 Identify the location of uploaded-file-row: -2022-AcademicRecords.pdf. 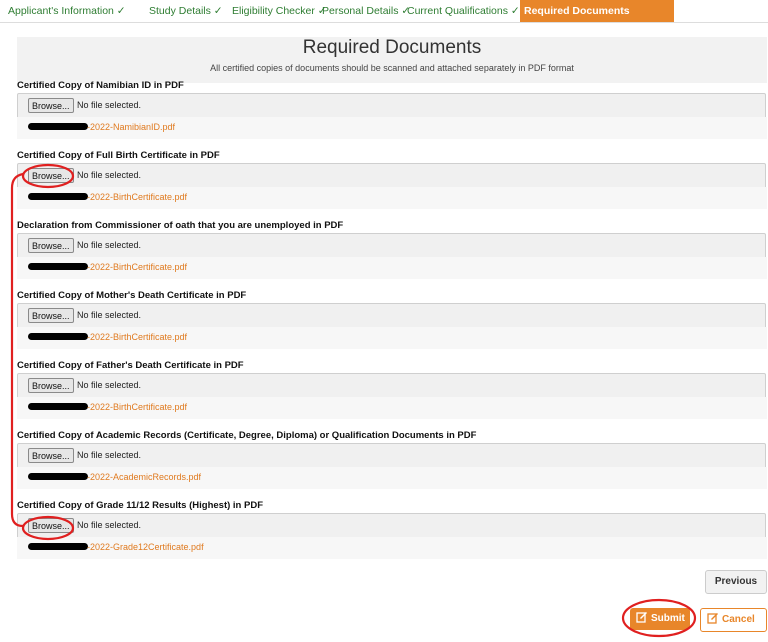
(392, 478).